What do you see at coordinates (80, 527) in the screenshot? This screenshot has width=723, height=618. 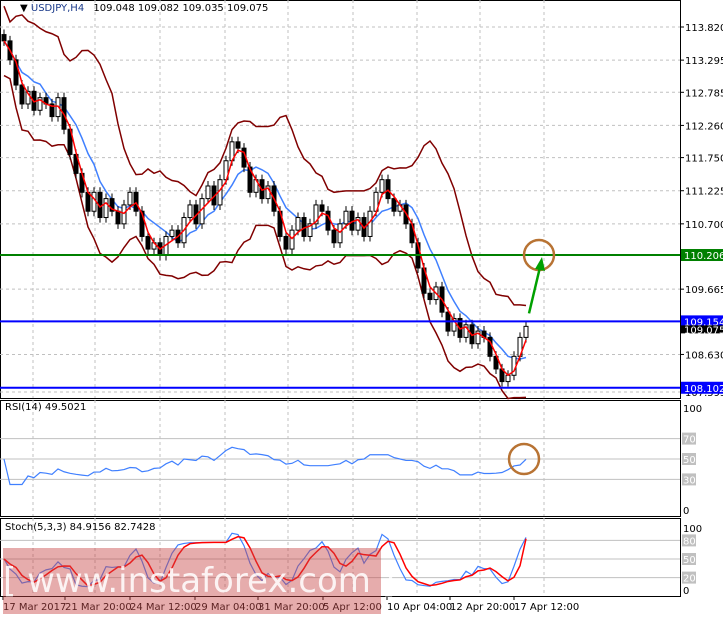 I see `stoch-label: Stoch(5,3,3) 84.9156 82.7428` at bounding box center [80, 527].